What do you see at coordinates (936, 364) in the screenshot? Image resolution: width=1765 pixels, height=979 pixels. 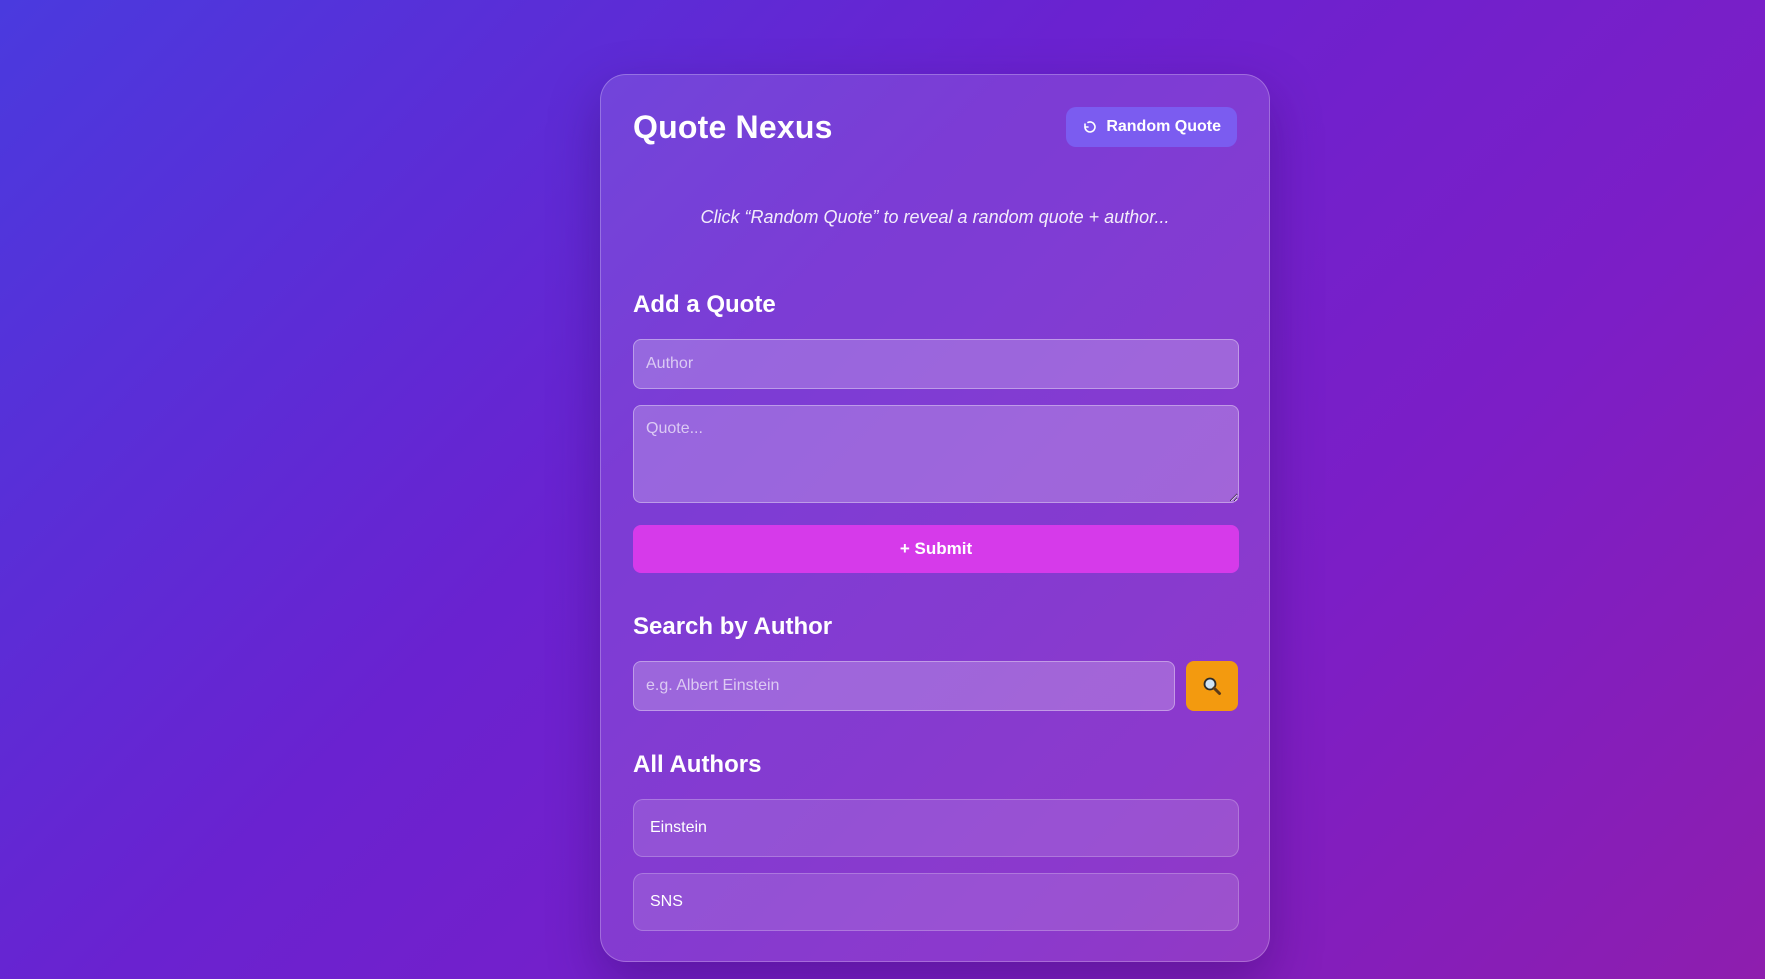 I see `author-input` at bounding box center [936, 364].